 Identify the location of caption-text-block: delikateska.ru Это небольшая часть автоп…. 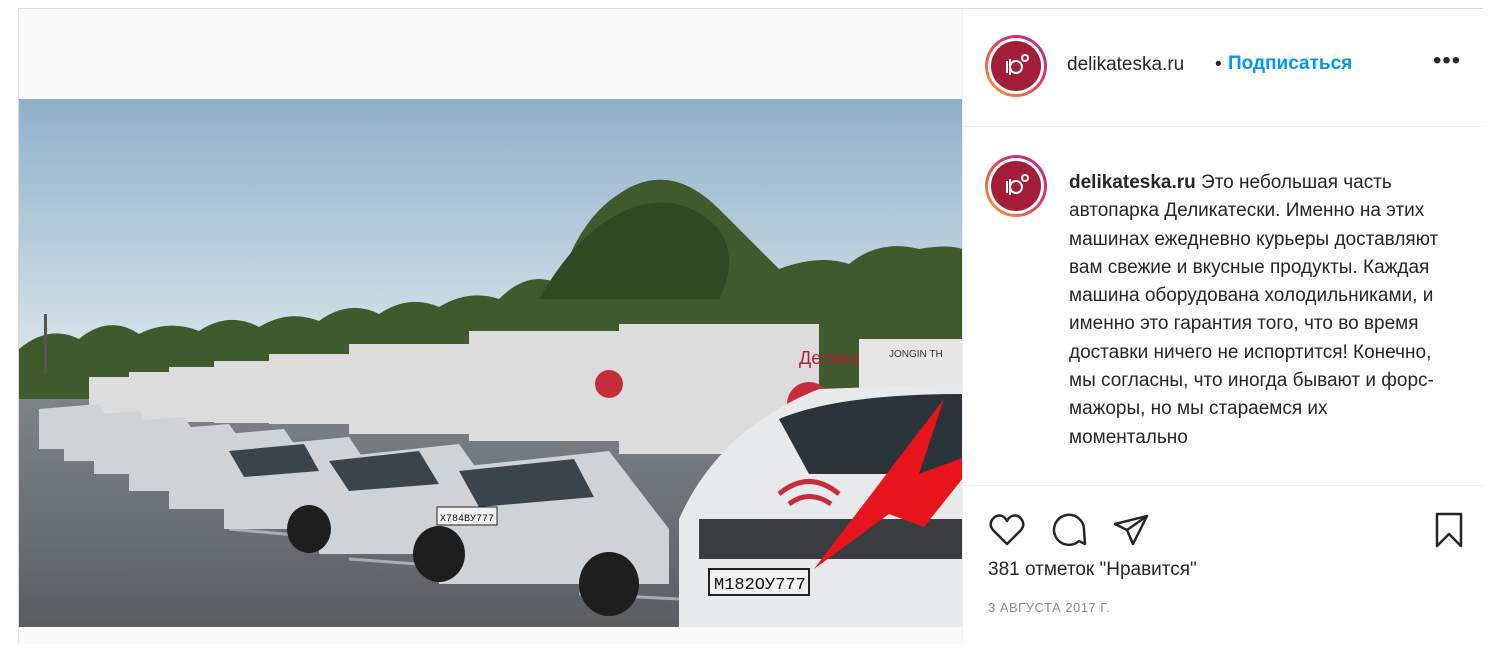
(1259, 310).